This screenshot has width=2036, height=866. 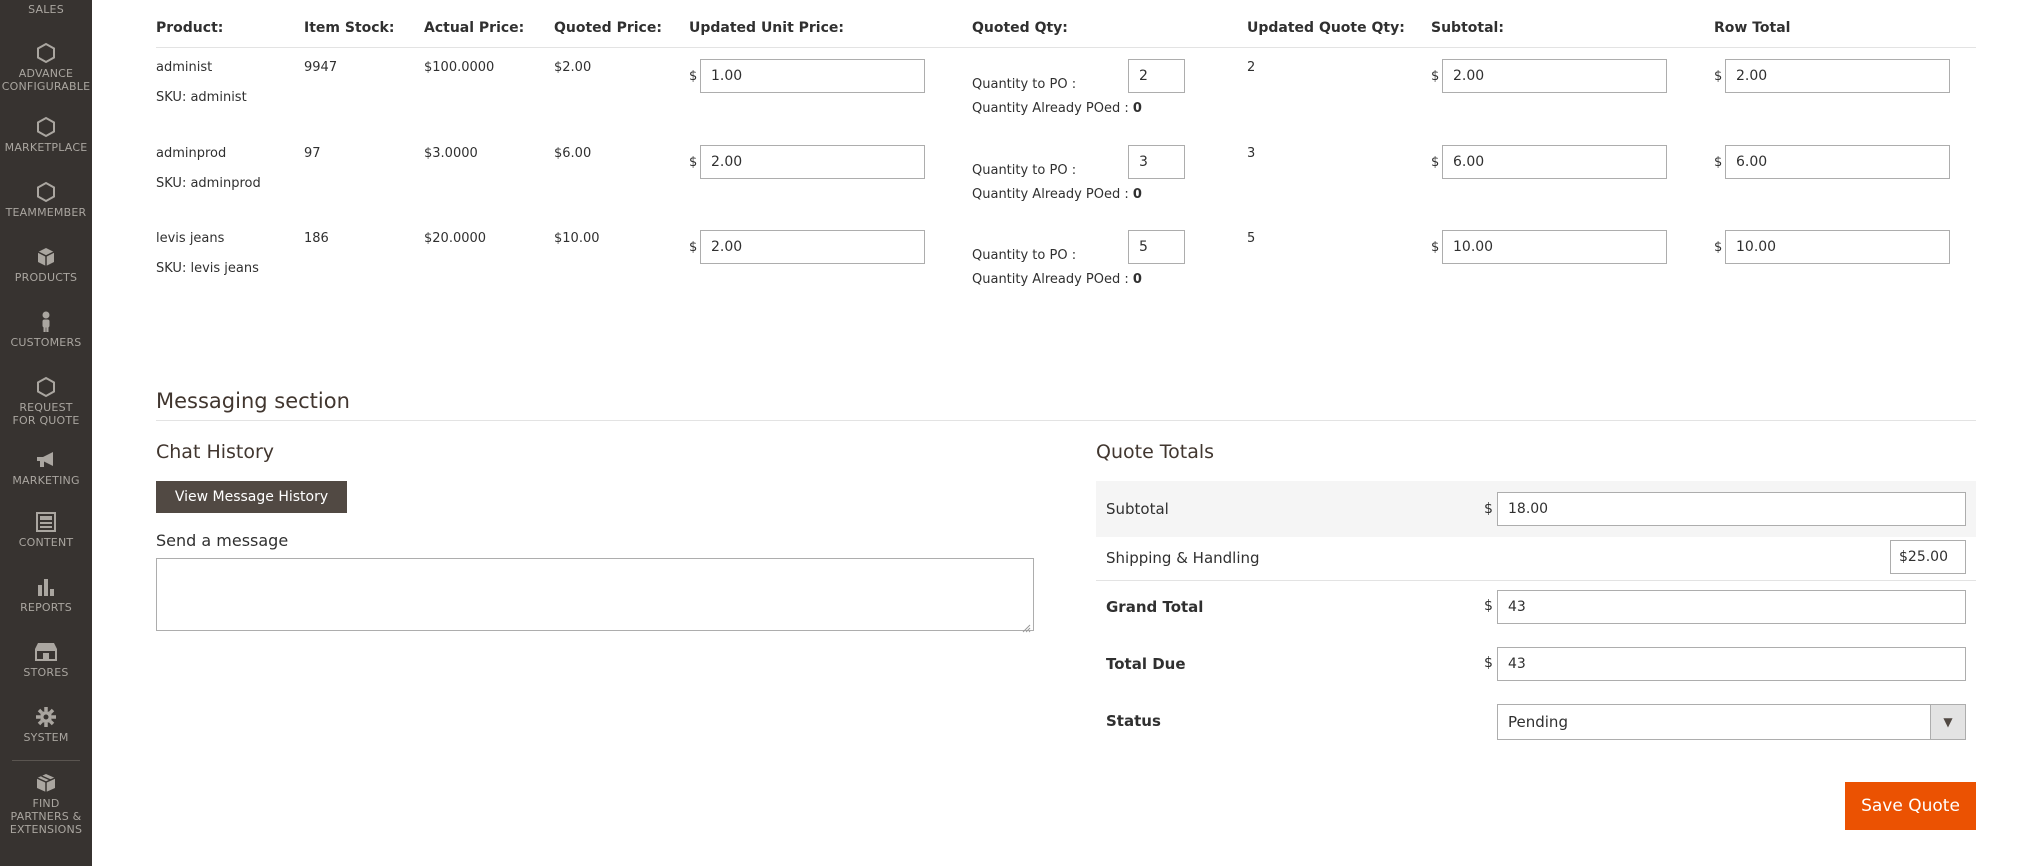 I want to click on gear-icon, so click(x=46, y=717).